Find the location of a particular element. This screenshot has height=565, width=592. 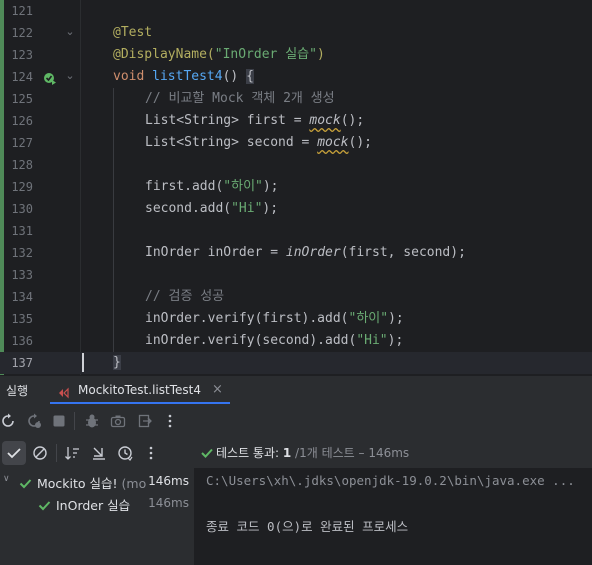

tree-item-label: InOrder 실습 is located at coordinates (93, 505).